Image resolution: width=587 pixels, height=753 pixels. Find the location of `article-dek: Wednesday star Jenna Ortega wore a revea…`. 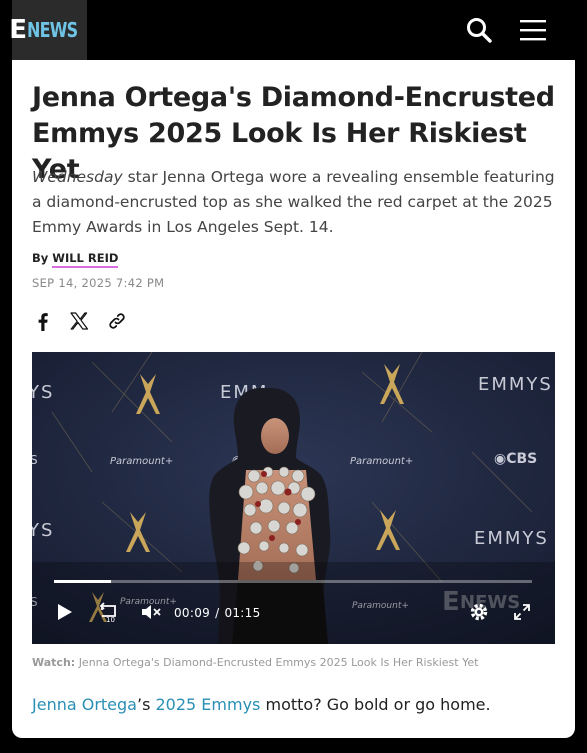

article-dek: Wednesday star Jenna Ortega wore a revea… is located at coordinates (294, 202).